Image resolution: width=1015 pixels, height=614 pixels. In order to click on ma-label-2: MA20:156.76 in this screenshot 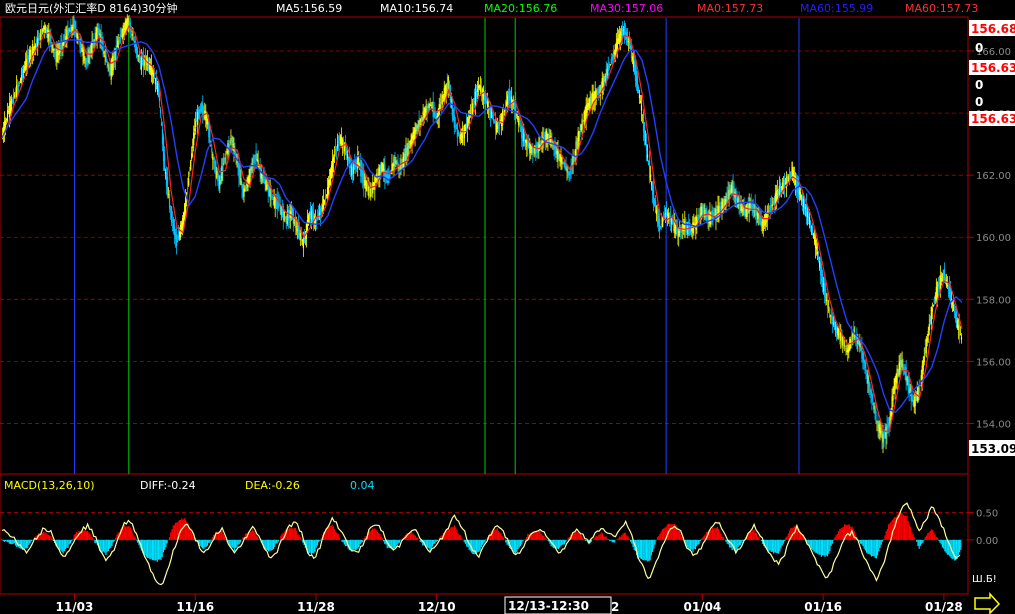, I will do `click(520, 8)`.